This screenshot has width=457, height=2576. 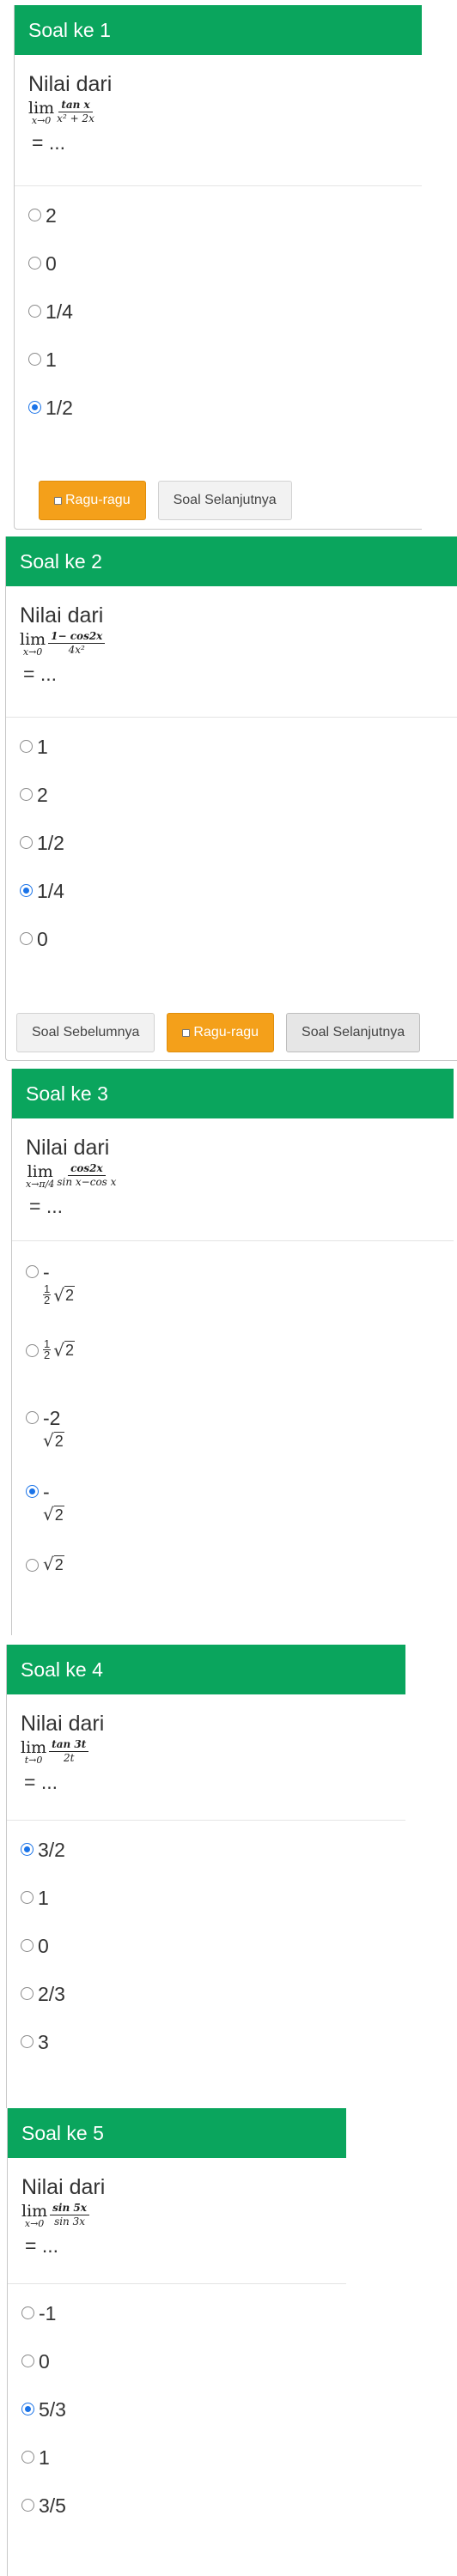 What do you see at coordinates (240, 1299) in the screenshot?
I see `answer-option: - 12 √ 2` at bounding box center [240, 1299].